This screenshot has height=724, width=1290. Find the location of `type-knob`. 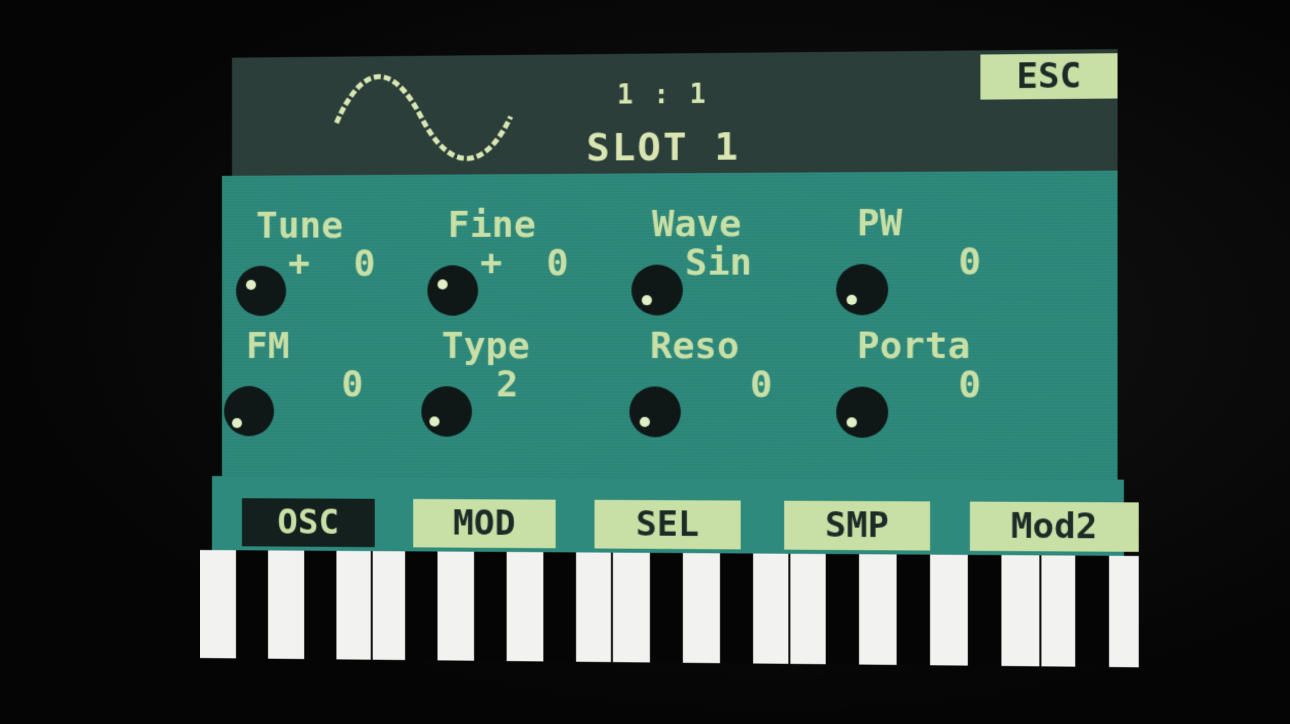

type-knob is located at coordinates (447, 411).